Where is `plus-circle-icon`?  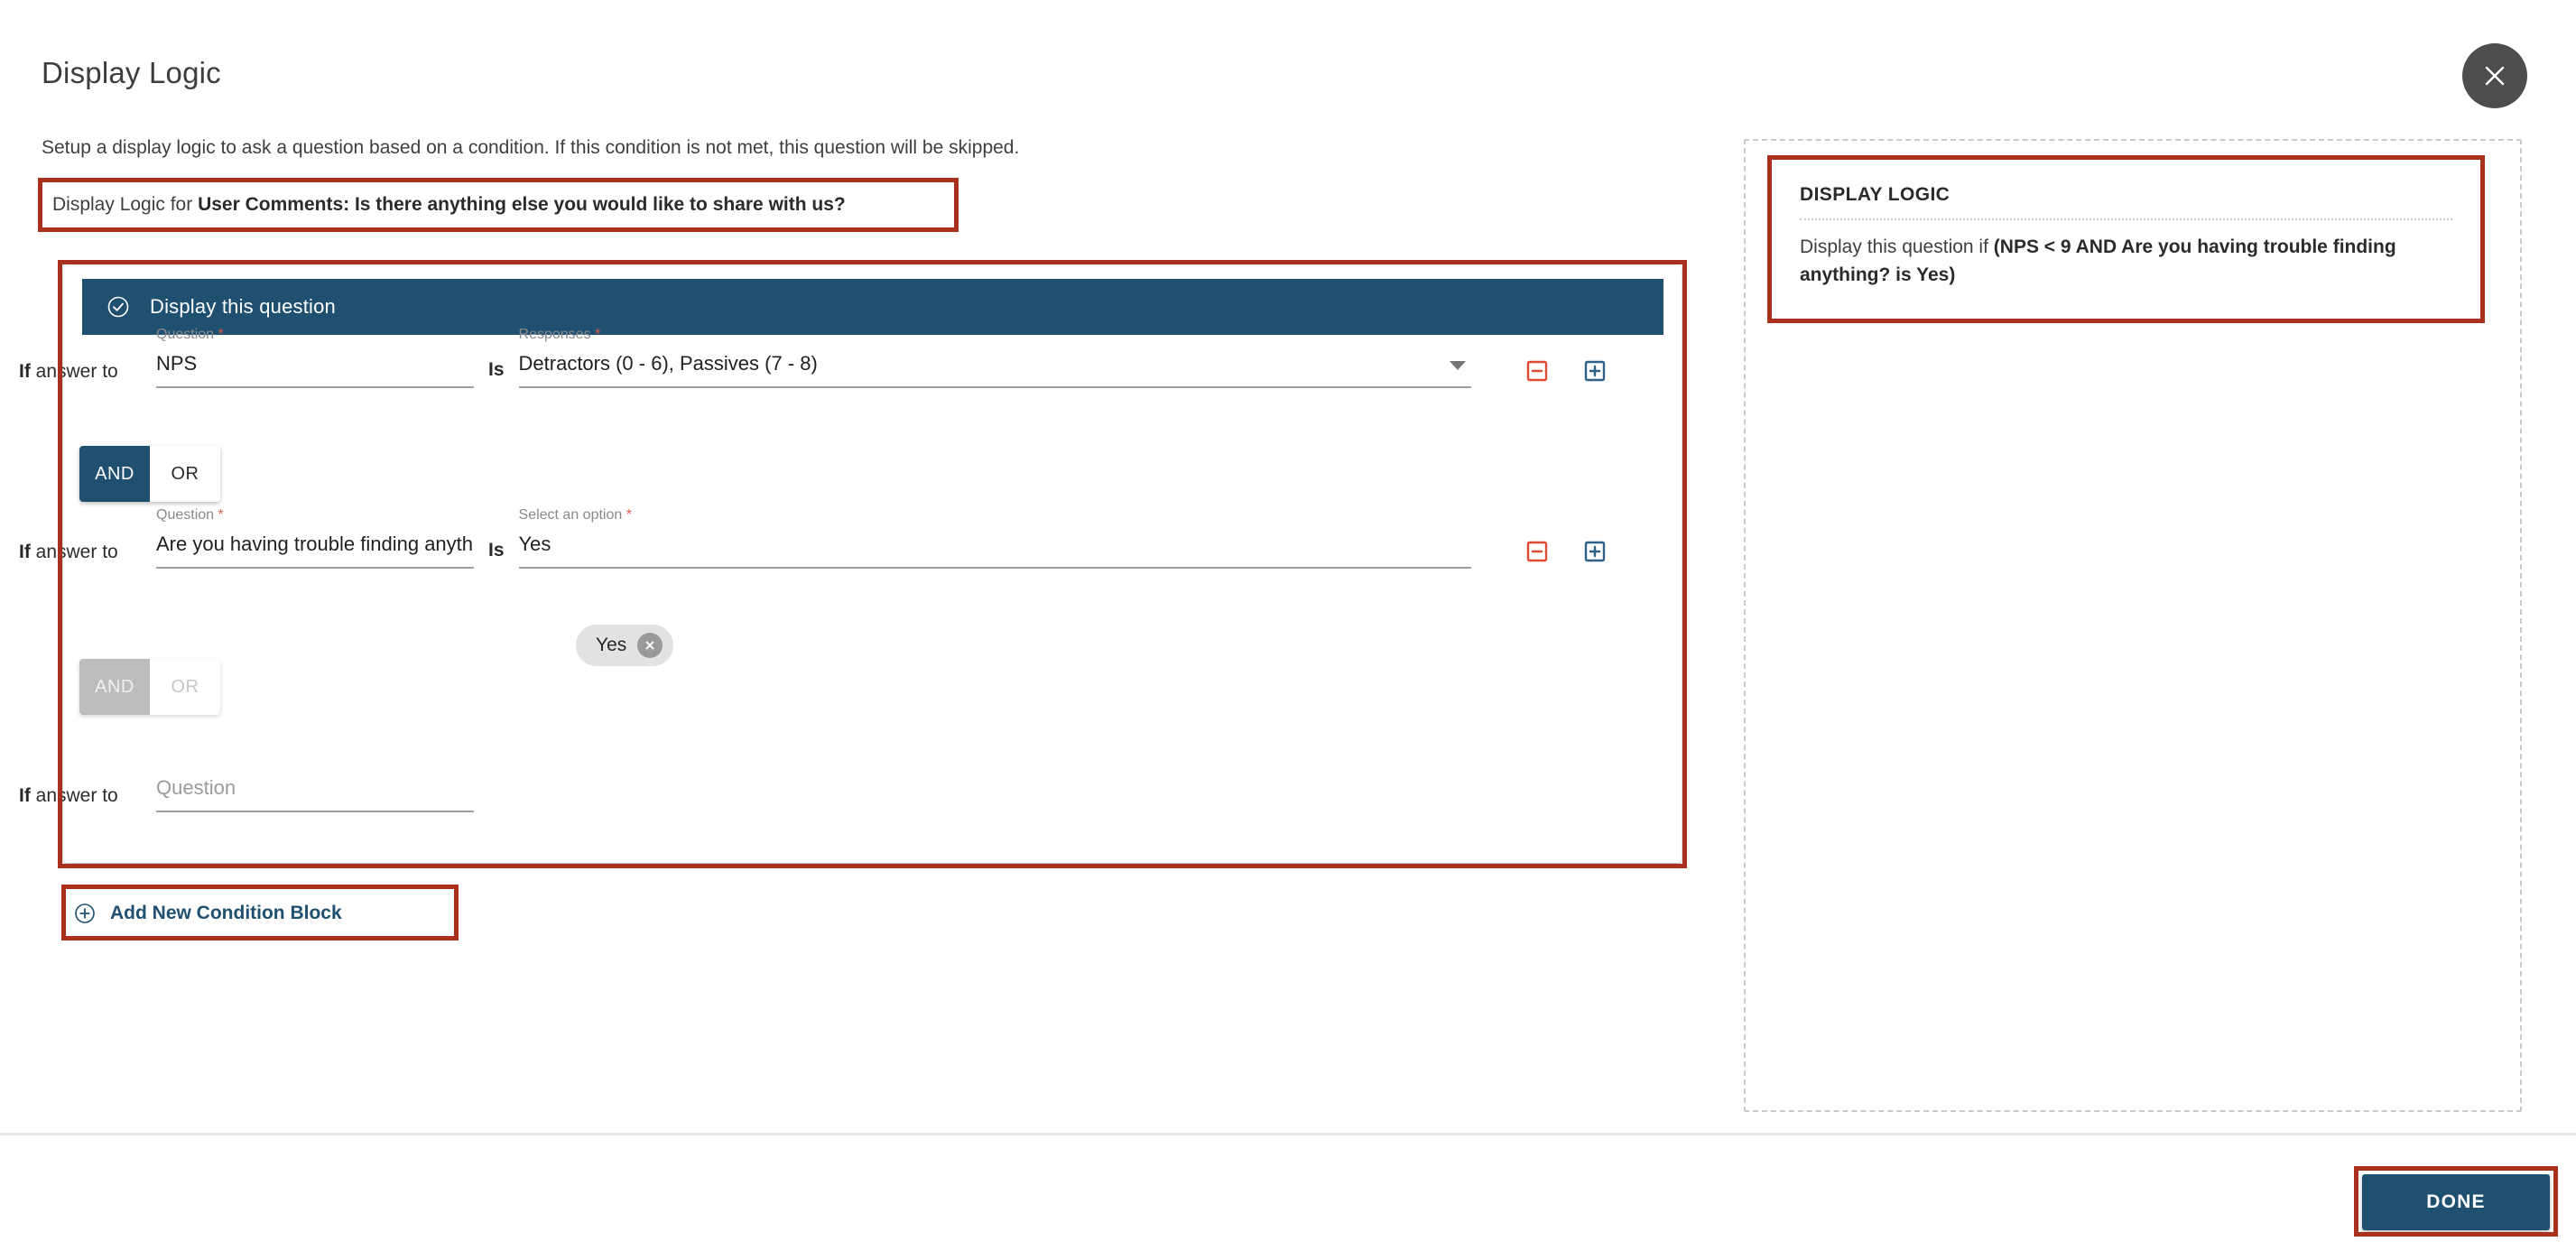
plus-circle-icon is located at coordinates (85, 913).